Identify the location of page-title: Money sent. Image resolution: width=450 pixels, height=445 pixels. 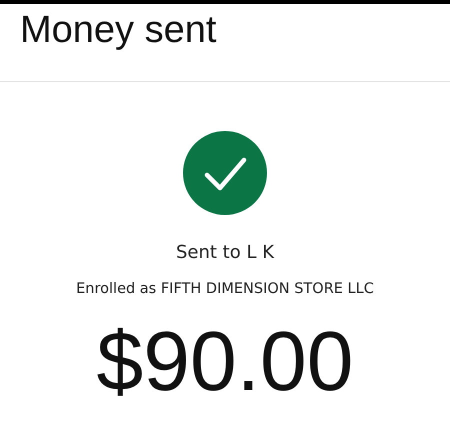
(118, 30).